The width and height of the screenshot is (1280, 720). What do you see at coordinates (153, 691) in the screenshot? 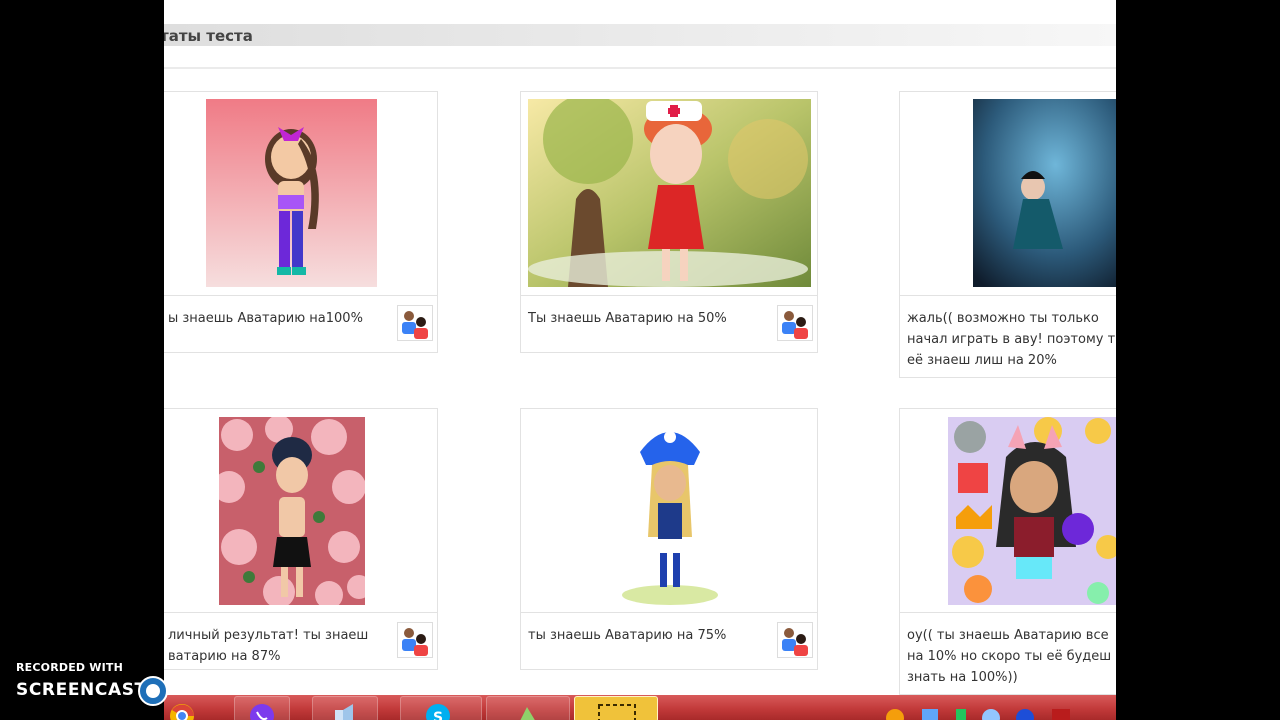
I see `record-icon` at bounding box center [153, 691].